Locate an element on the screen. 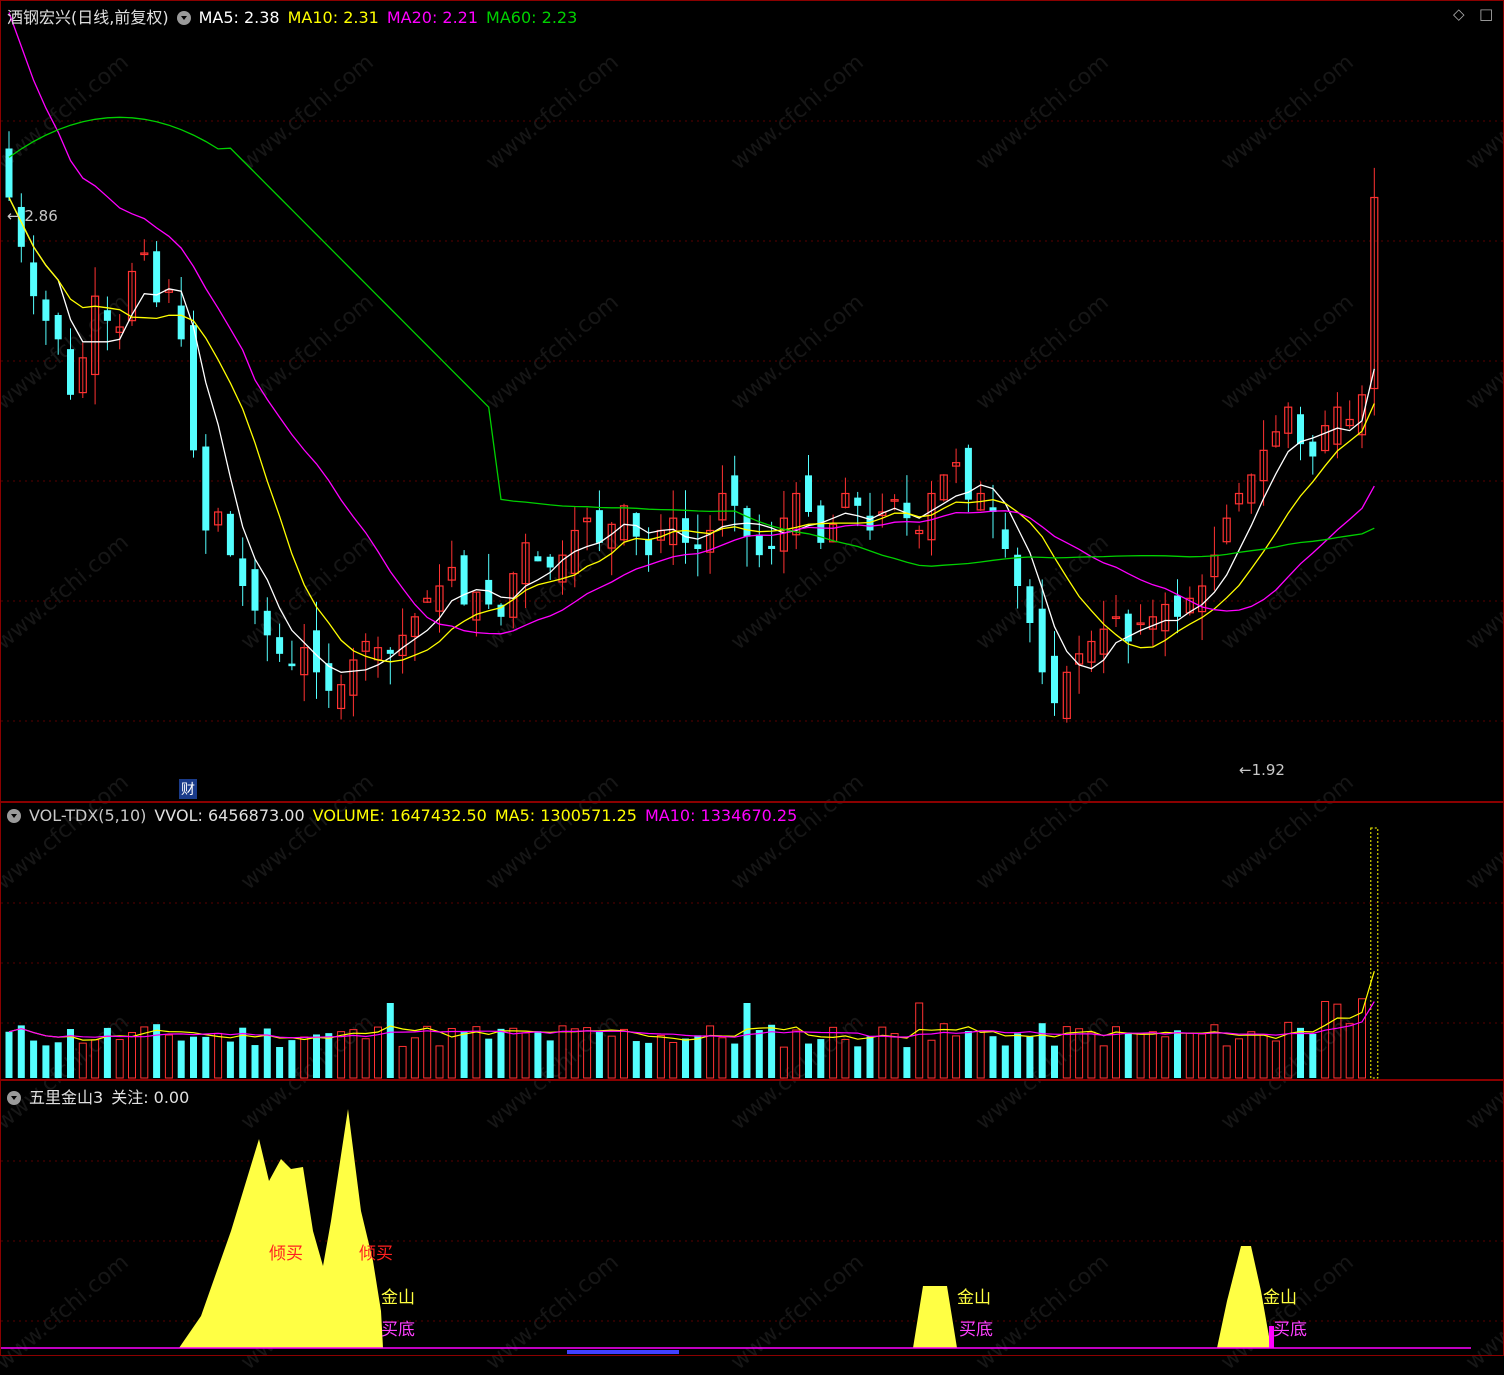 The width and height of the screenshot is (1504, 1375). vol-name: VOL-TDX(5,10) is located at coordinates (87, 815).